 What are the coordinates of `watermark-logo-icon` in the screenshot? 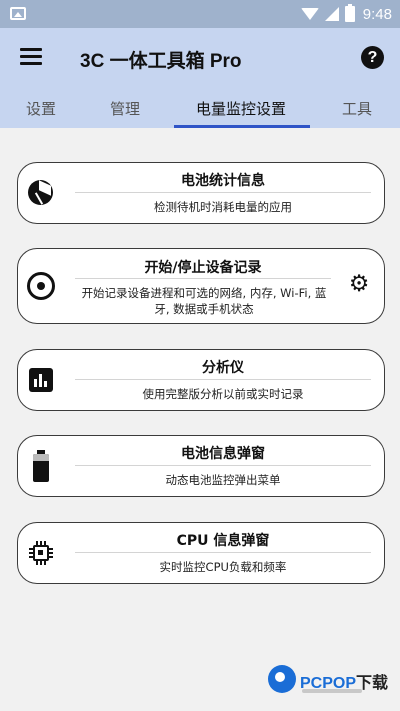 It's located at (282, 679).